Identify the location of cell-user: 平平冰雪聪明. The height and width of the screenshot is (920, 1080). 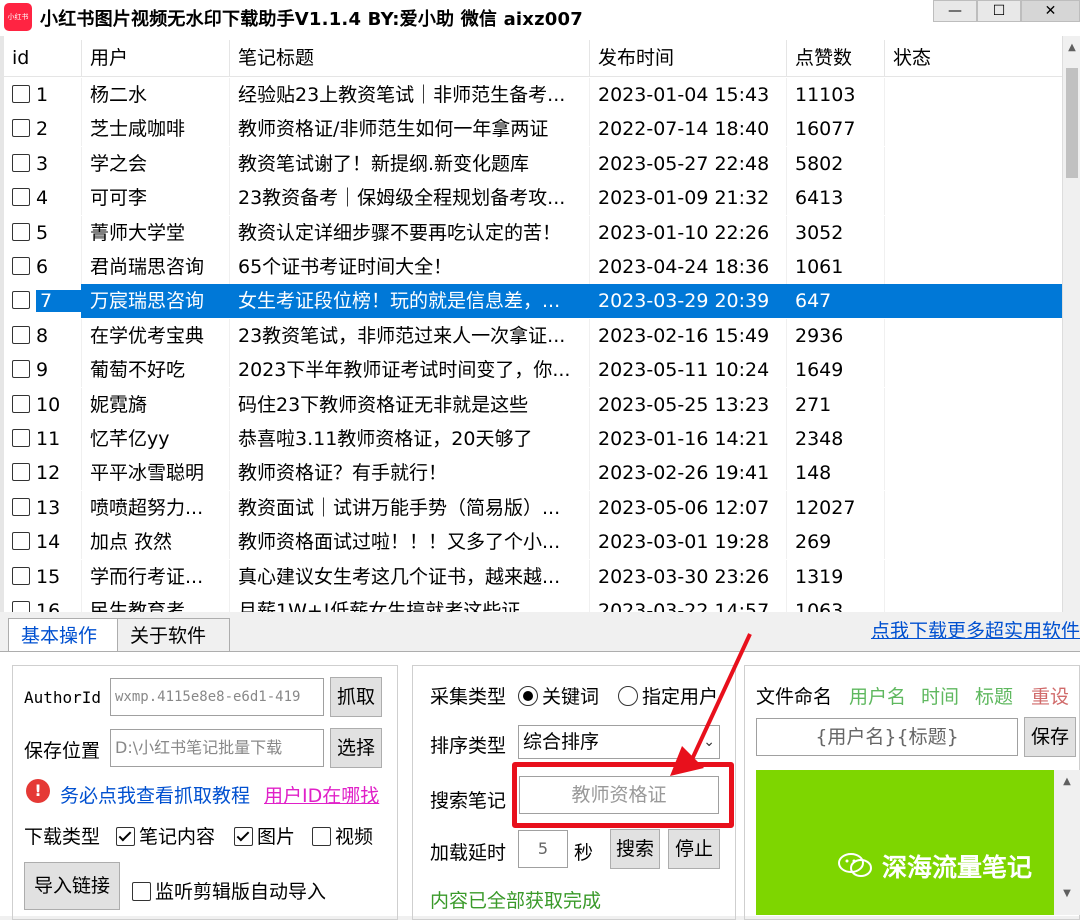
(156, 473).